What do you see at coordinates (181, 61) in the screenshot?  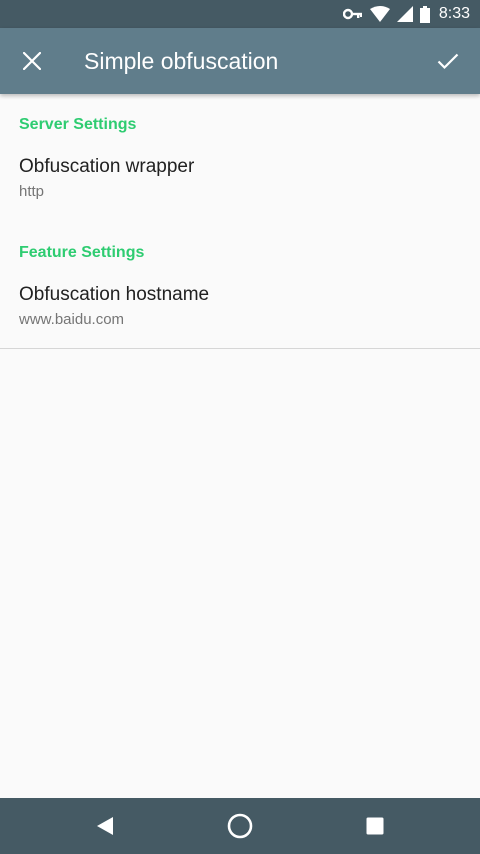 I see `page-title: Simple obfuscation` at bounding box center [181, 61].